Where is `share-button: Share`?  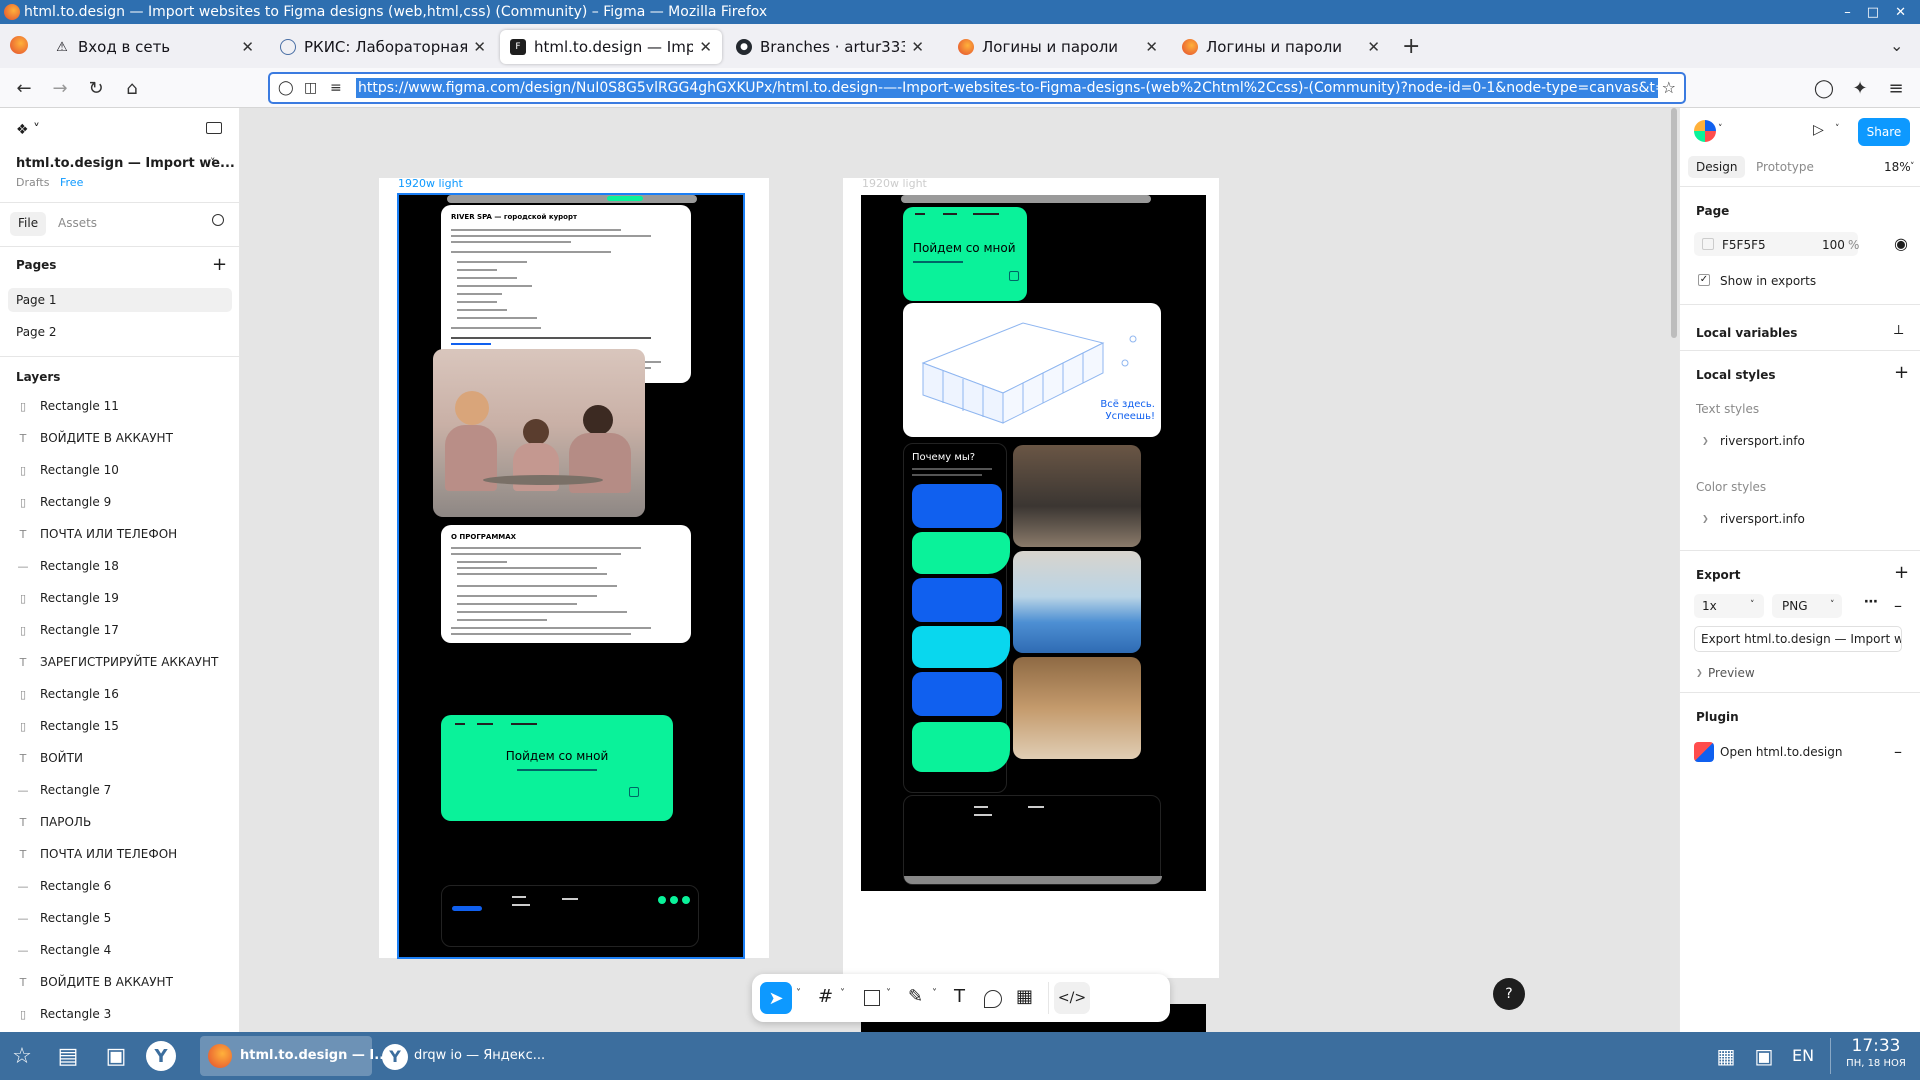
share-button: Share is located at coordinates (1884, 132).